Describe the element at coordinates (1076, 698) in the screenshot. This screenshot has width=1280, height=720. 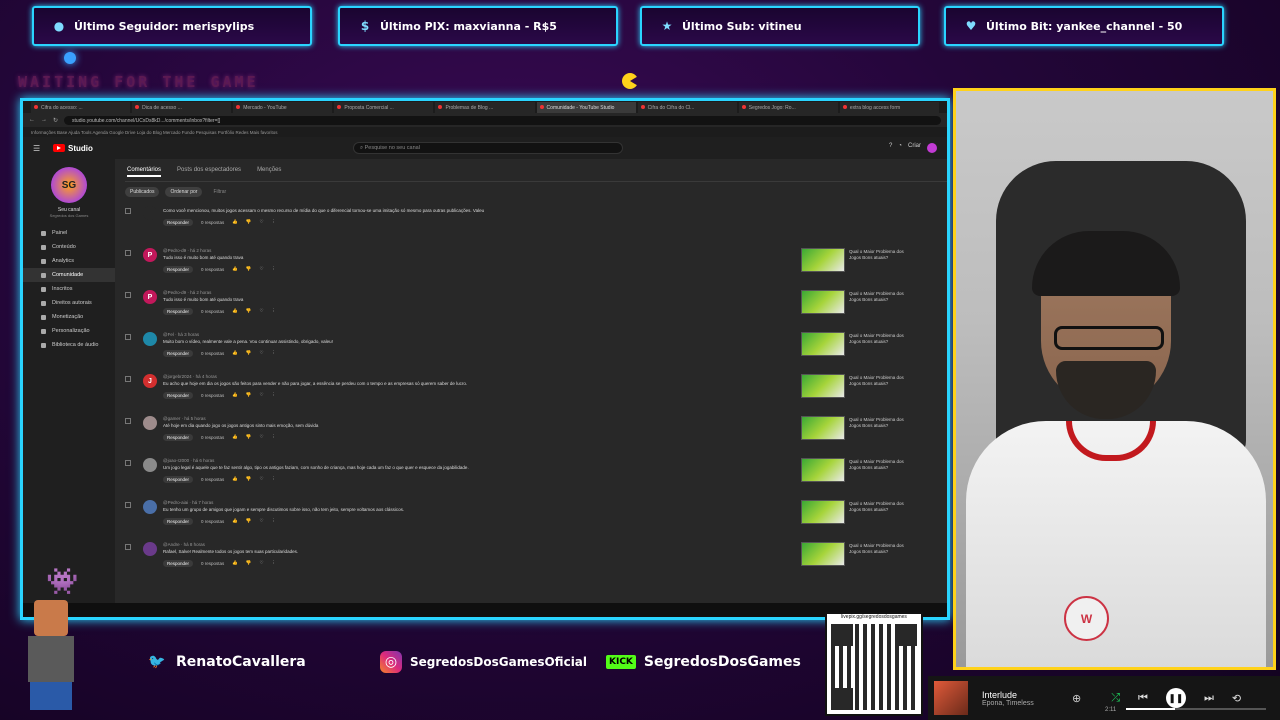
I see `add-icon: ⊕` at that location.